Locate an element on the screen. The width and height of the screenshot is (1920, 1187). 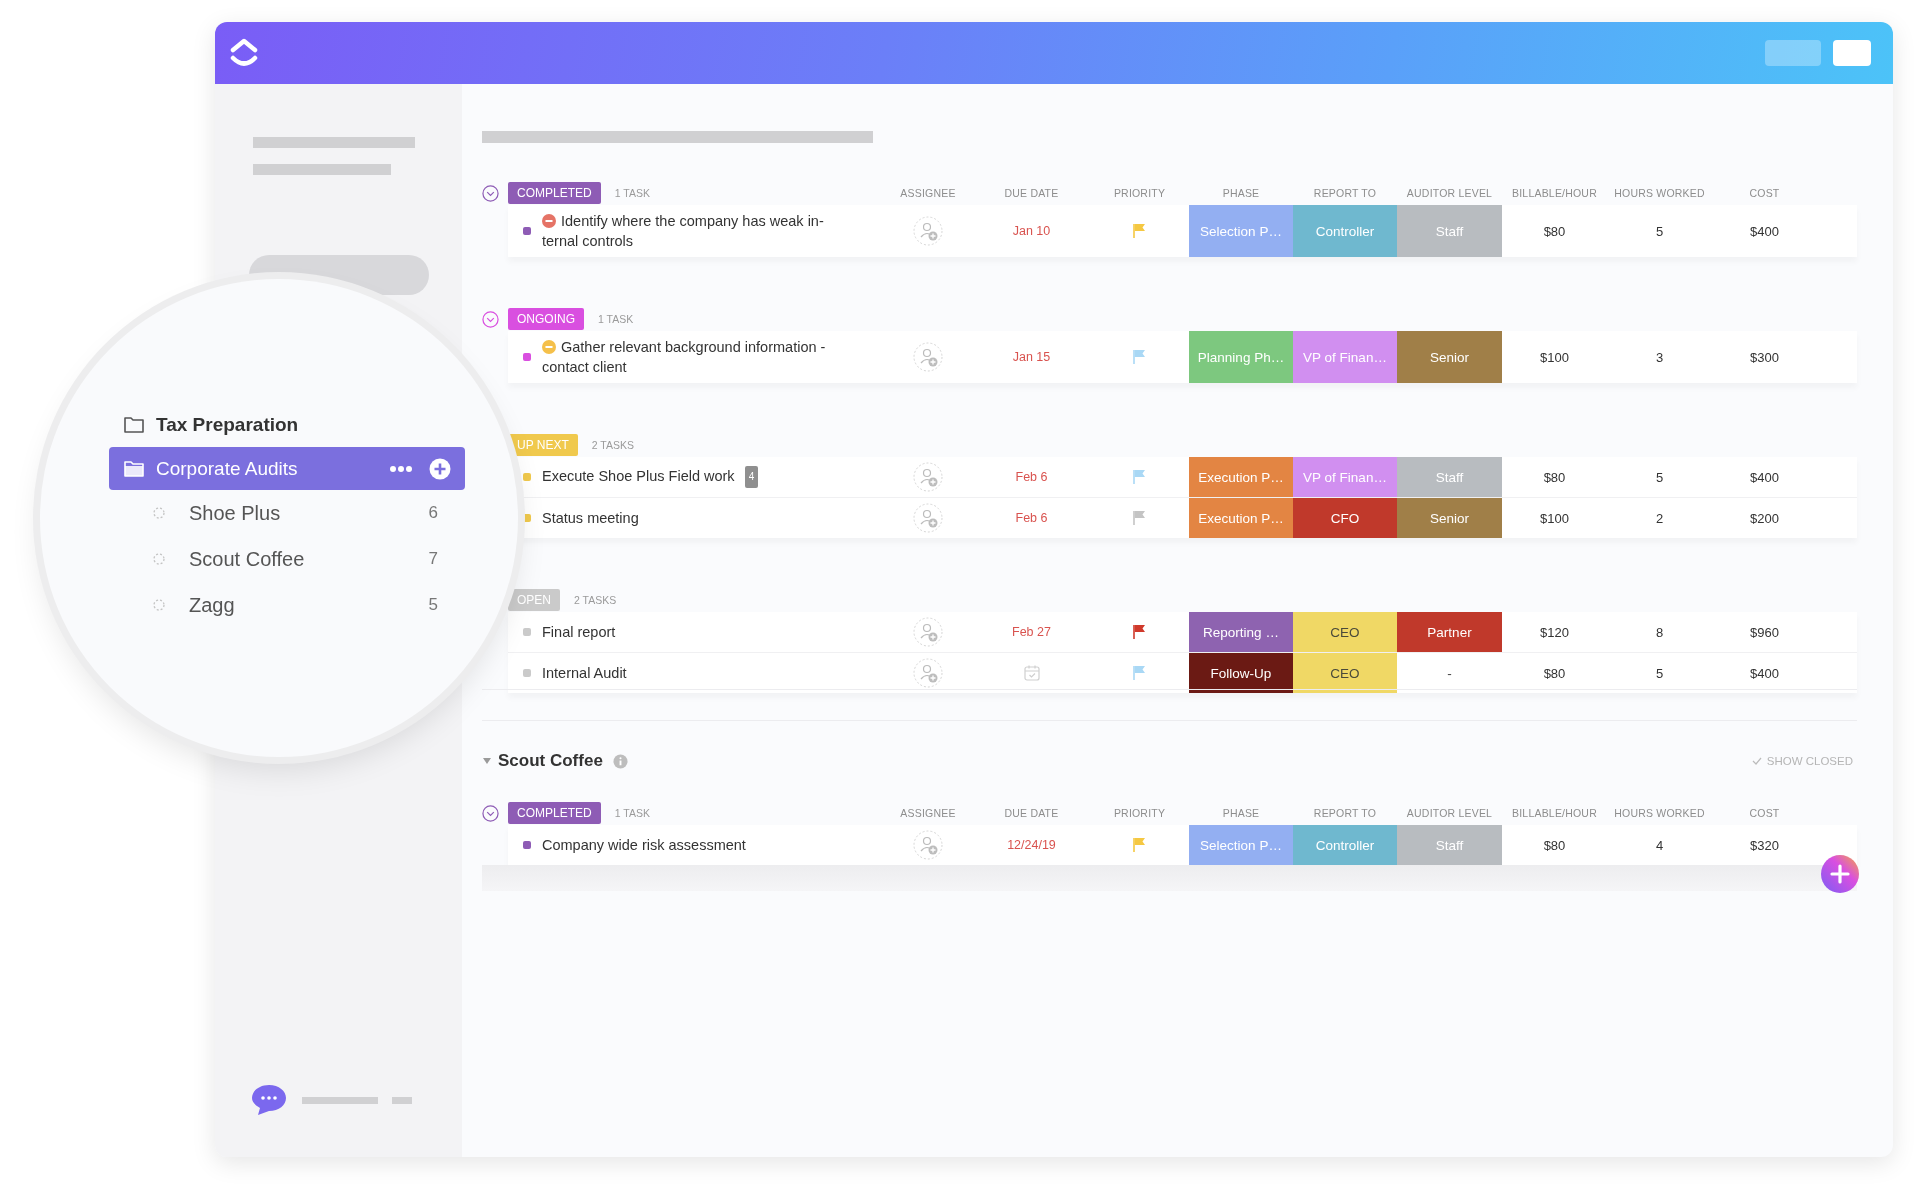
phase-cell: Follow-Up is located at coordinates (1241, 673).